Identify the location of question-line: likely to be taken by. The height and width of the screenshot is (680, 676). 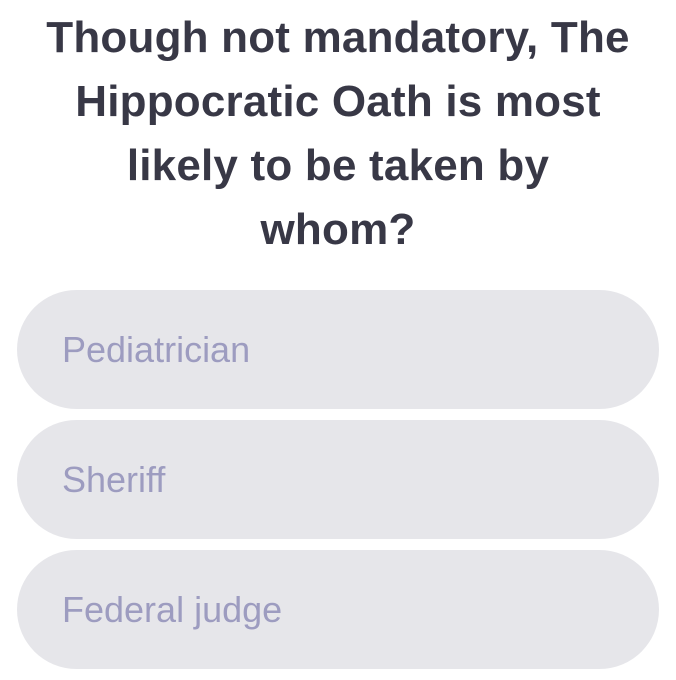
(338, 165).